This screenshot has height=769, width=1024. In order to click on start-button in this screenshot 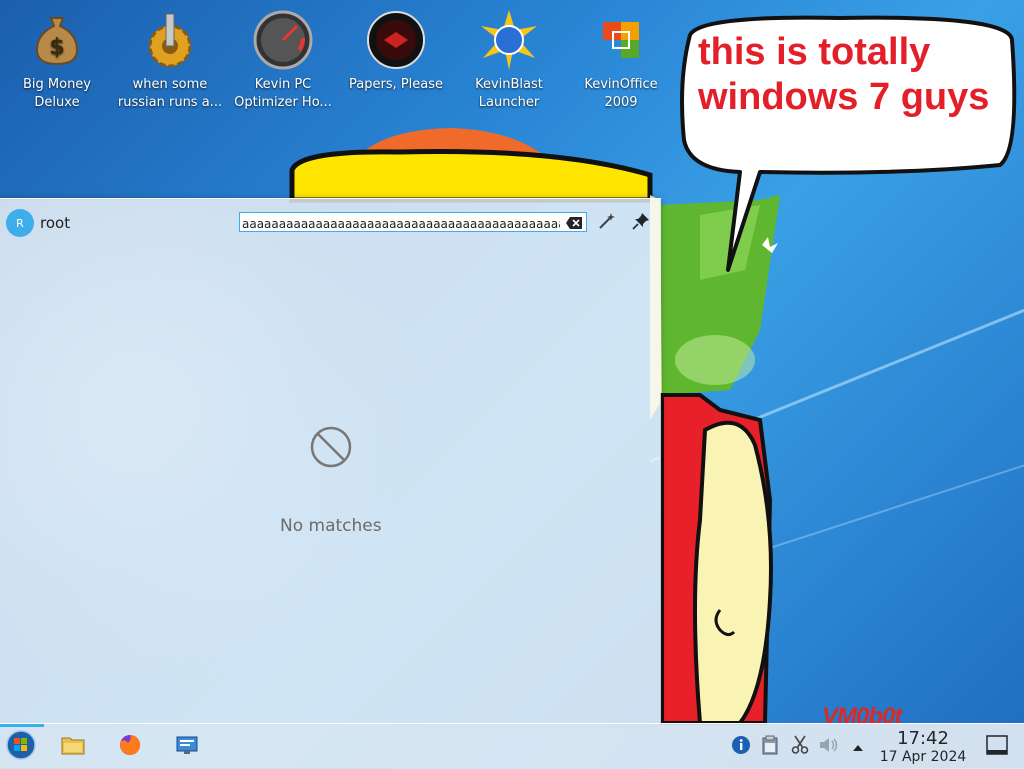, I will do `click(21, 747)`.